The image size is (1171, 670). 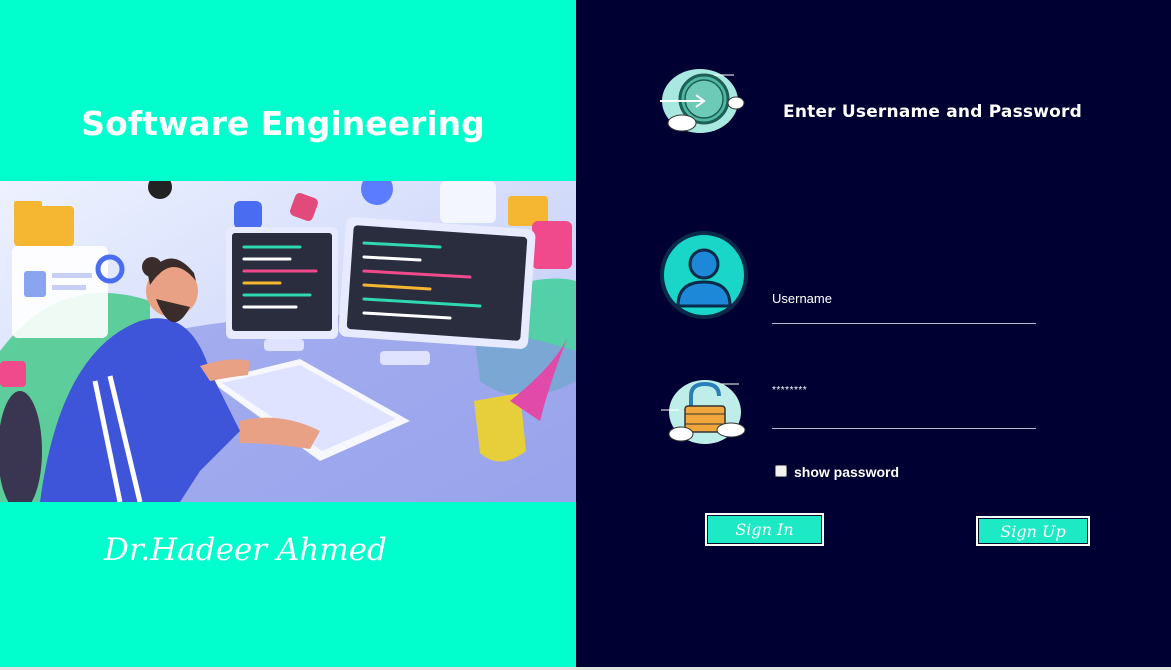 I want to click on show-password-label: show password, so click(x=846, y=472).